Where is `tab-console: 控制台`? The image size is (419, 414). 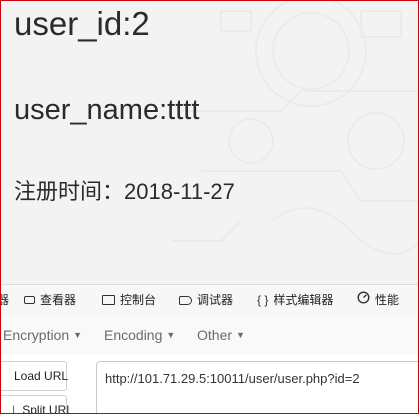
tab-console: 控制台 is located at coordinates (129, 300).